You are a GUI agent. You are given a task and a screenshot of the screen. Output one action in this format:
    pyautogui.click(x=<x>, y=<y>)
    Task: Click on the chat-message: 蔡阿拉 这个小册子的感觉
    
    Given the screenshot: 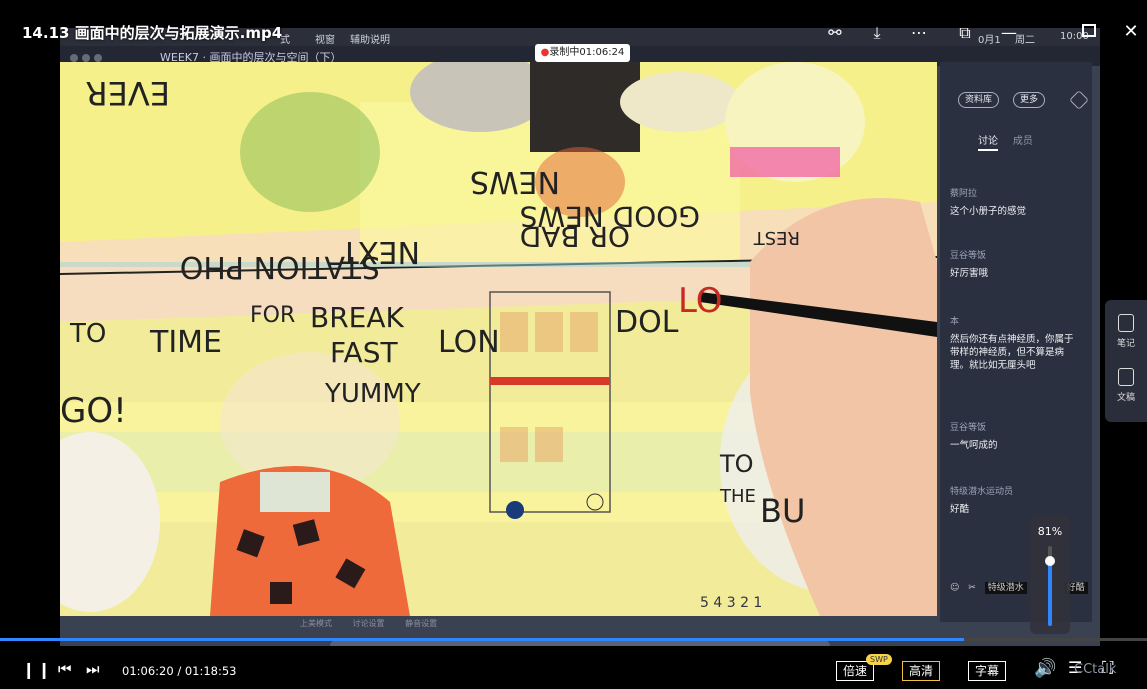 What is the action you would take?
    pyautogui.click(x=1015, y=203)
    